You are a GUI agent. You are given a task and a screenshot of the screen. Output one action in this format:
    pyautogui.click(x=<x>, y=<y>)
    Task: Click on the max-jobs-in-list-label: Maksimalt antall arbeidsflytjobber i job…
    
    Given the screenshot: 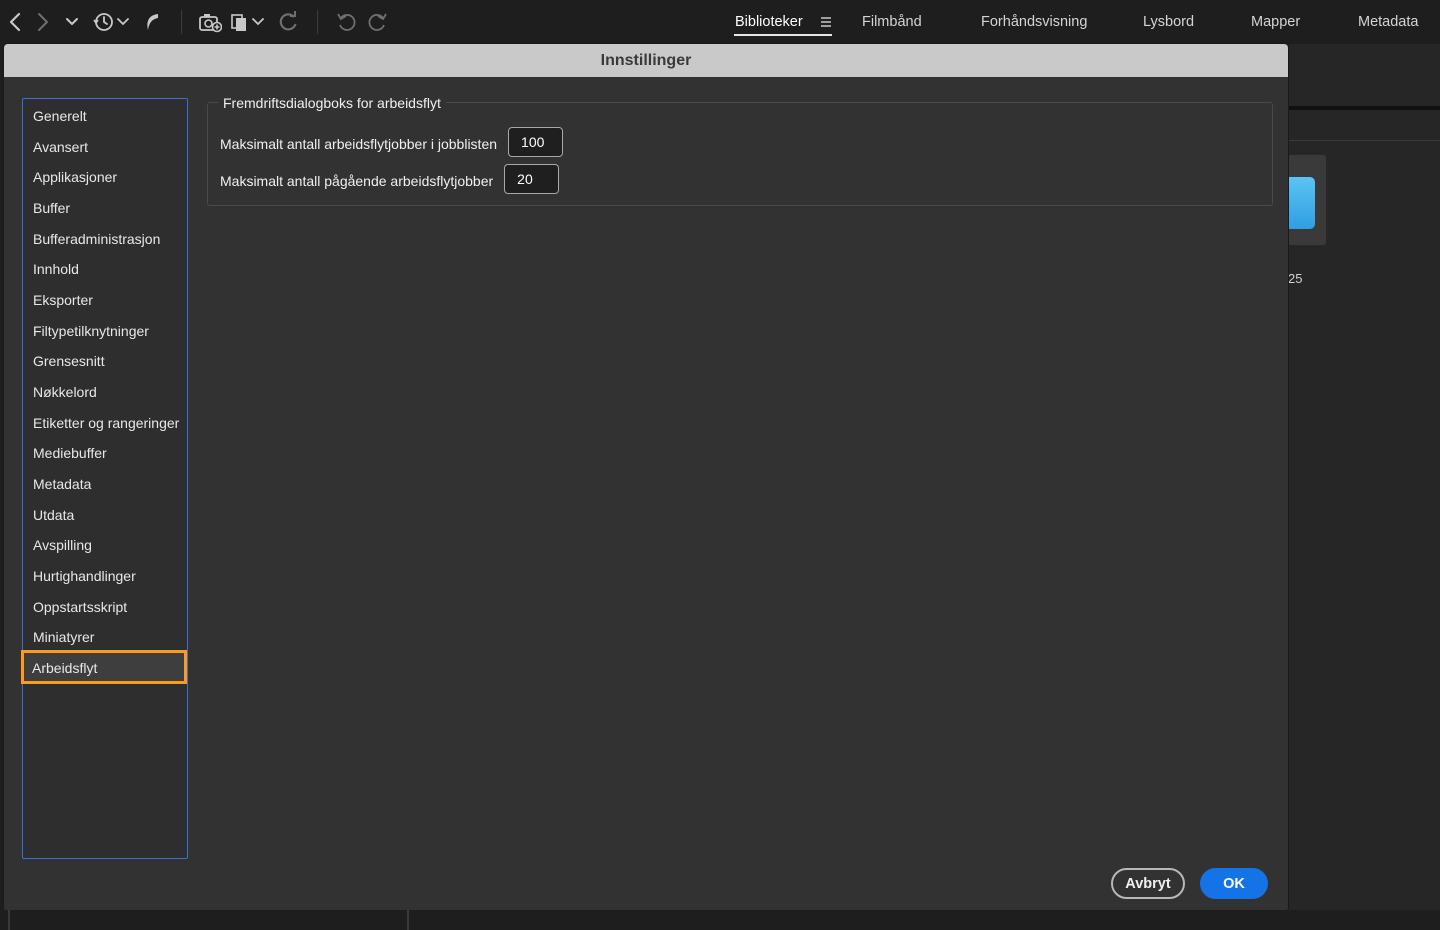 What is the action you would take?
    pyautogui.click(x=359, y=144)
    